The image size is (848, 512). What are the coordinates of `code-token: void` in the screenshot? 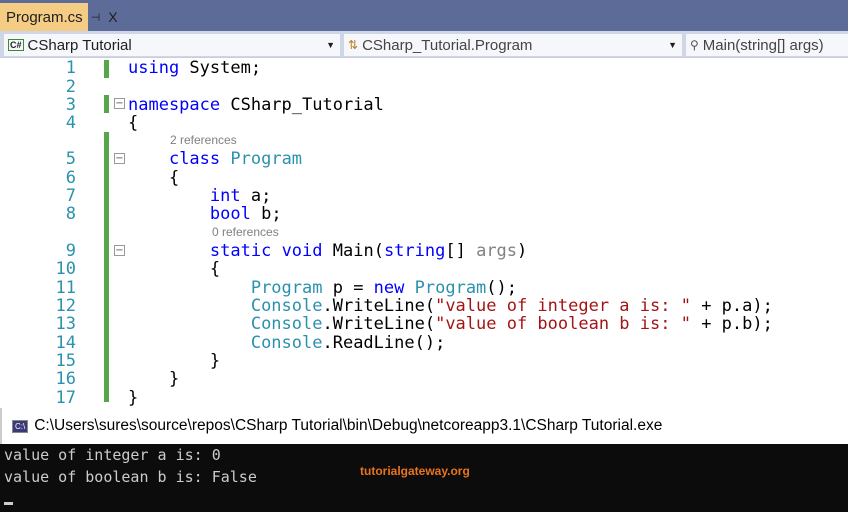 It's located at (302, 251).